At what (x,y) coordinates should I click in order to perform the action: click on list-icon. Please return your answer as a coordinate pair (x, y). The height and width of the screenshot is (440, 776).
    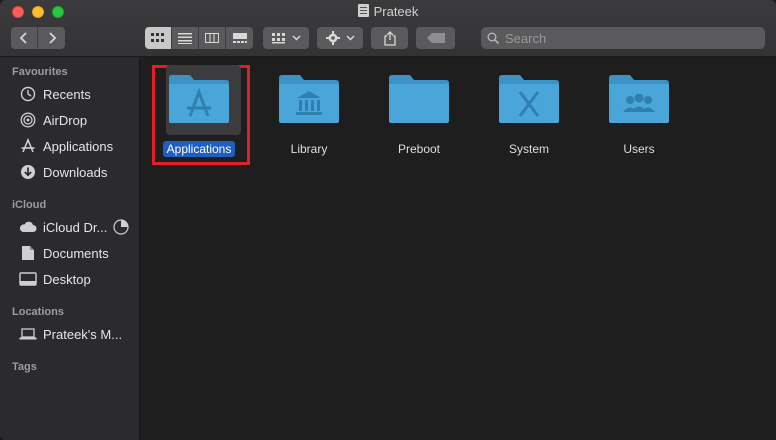
    Looking at the image, I should click on (185, 38).